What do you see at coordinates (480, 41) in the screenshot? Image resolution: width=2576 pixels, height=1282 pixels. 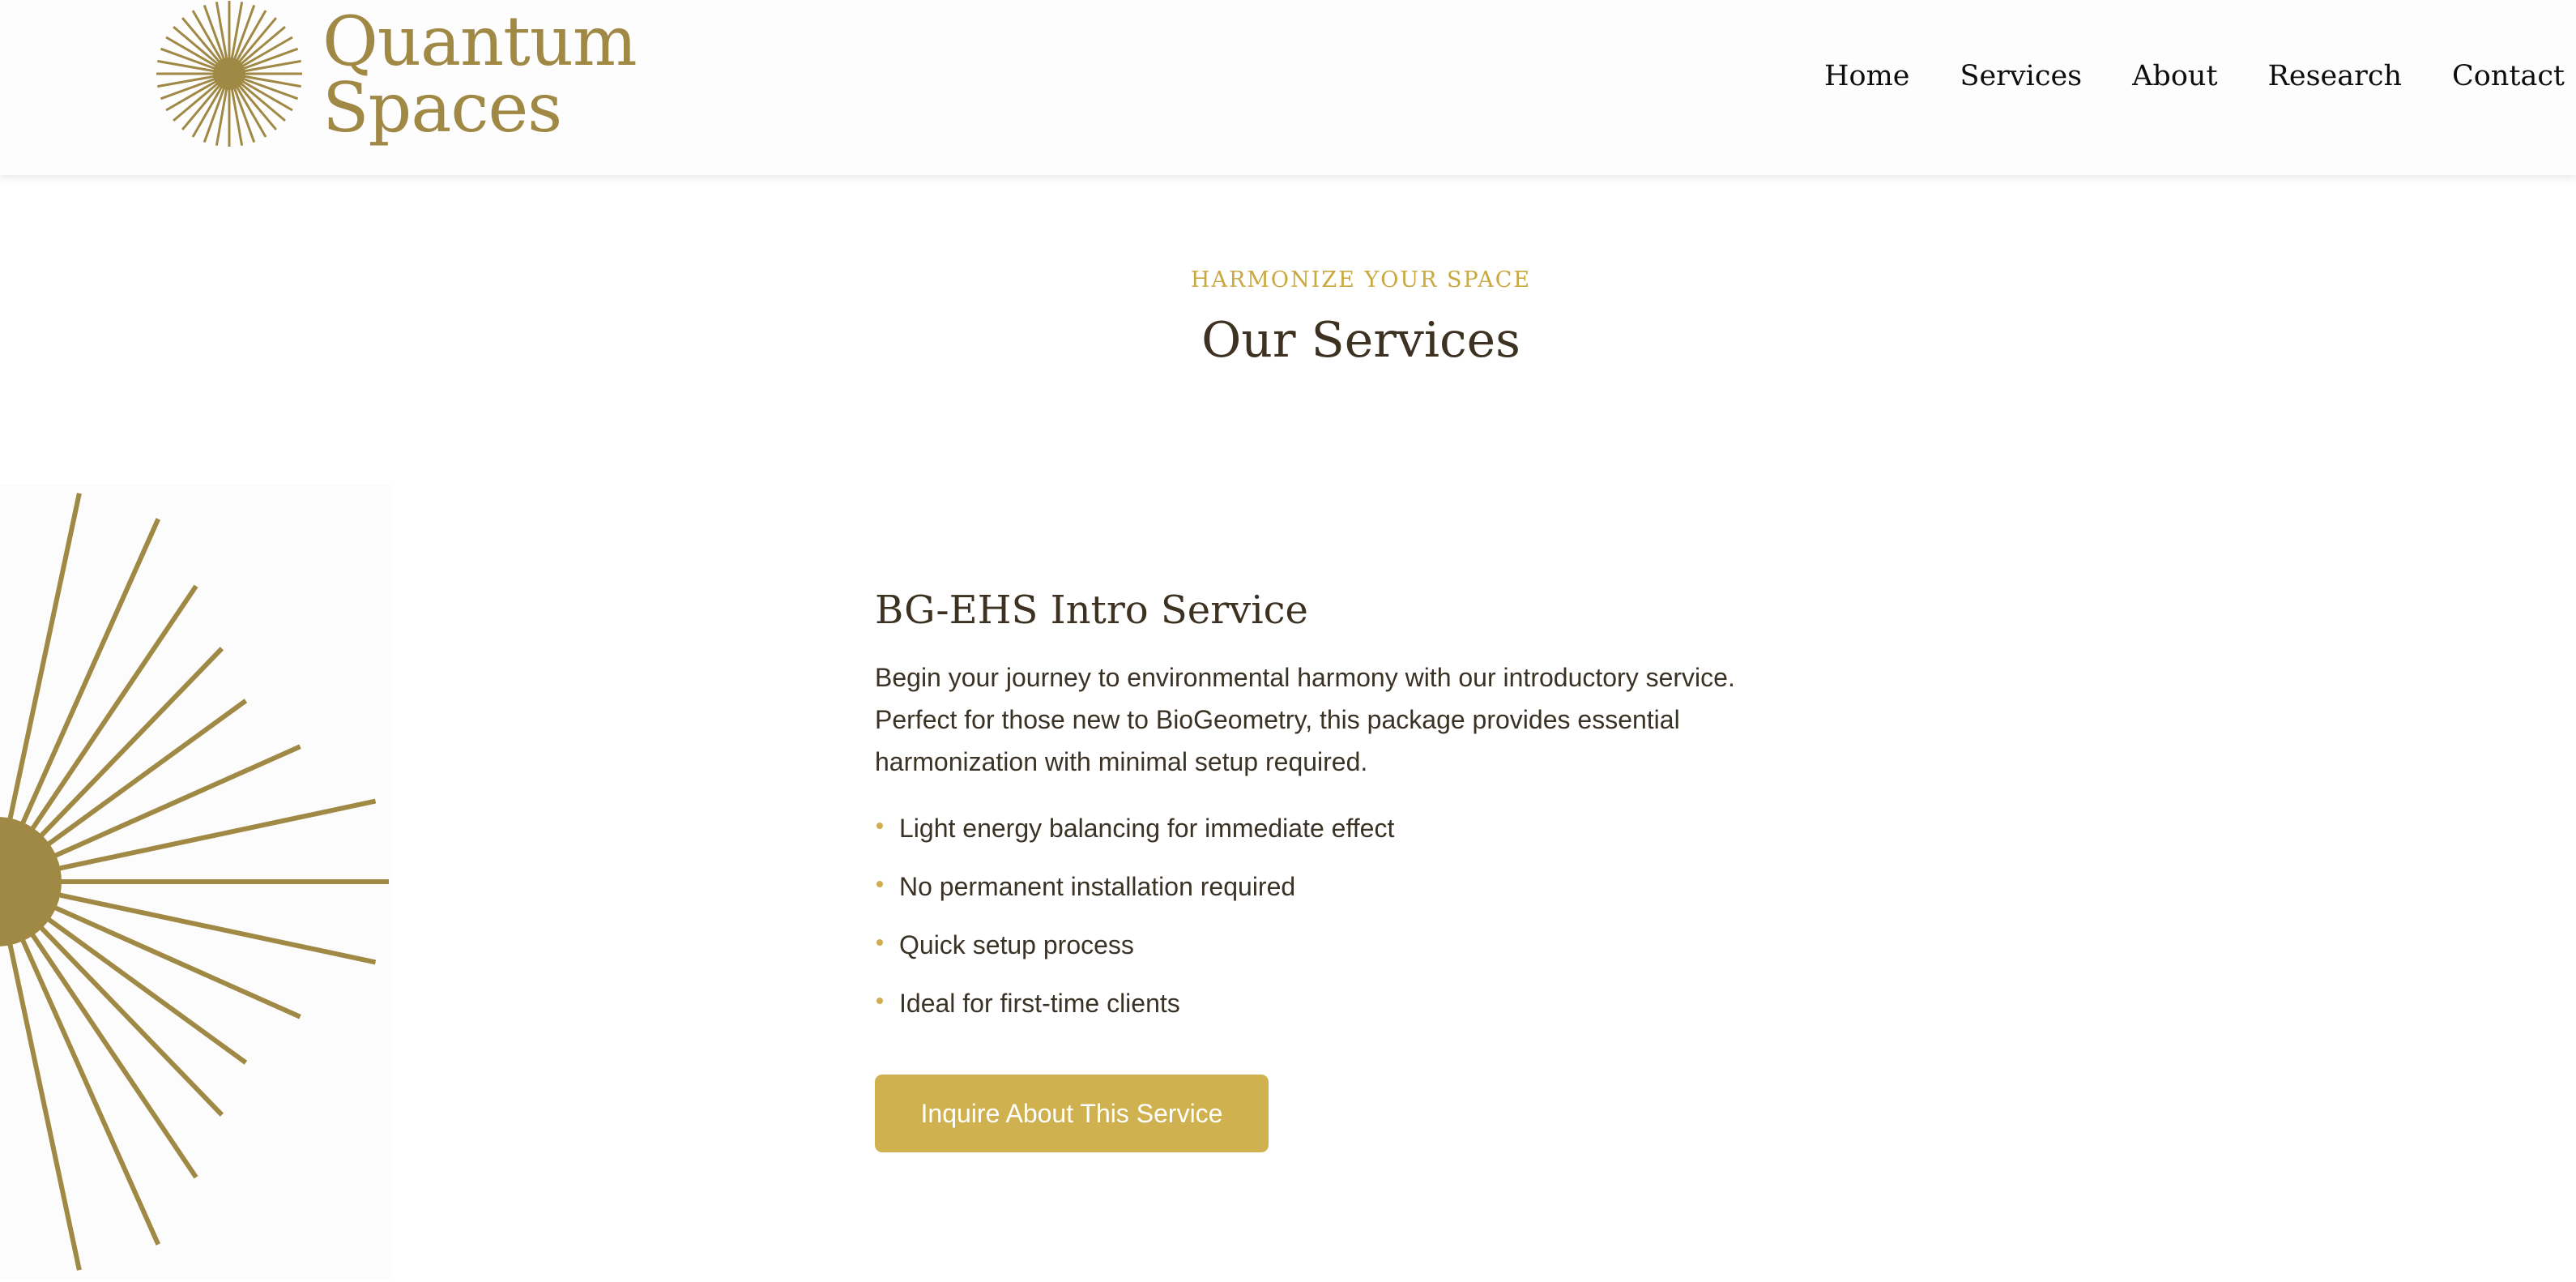 I see `brand-name-line1: Quantum` at bounding box center [480, 41].